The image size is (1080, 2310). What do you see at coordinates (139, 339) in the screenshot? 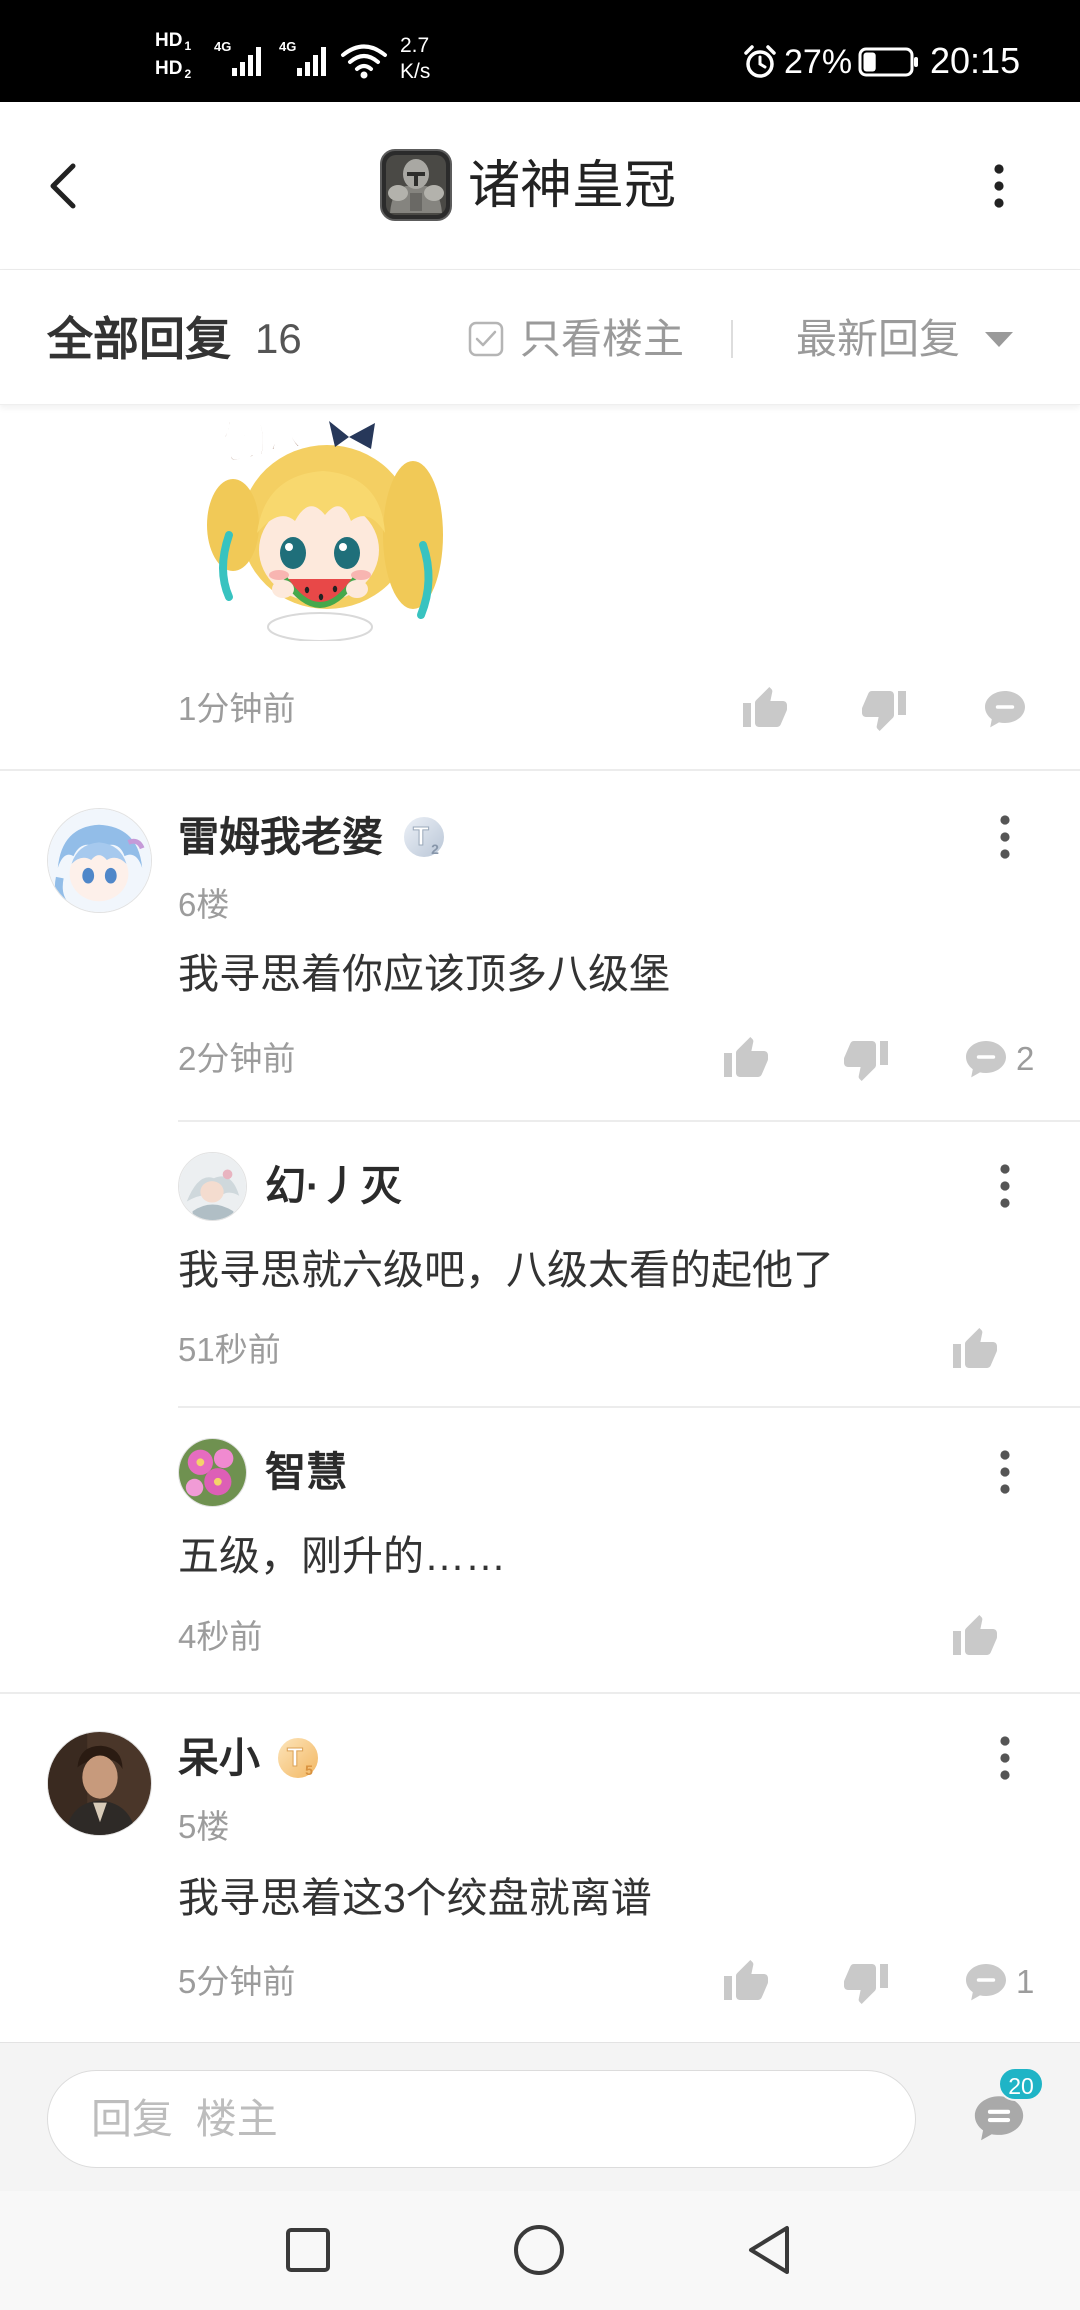
I see `all-replies-title: 全部回复` at bounding box center [139, 339].